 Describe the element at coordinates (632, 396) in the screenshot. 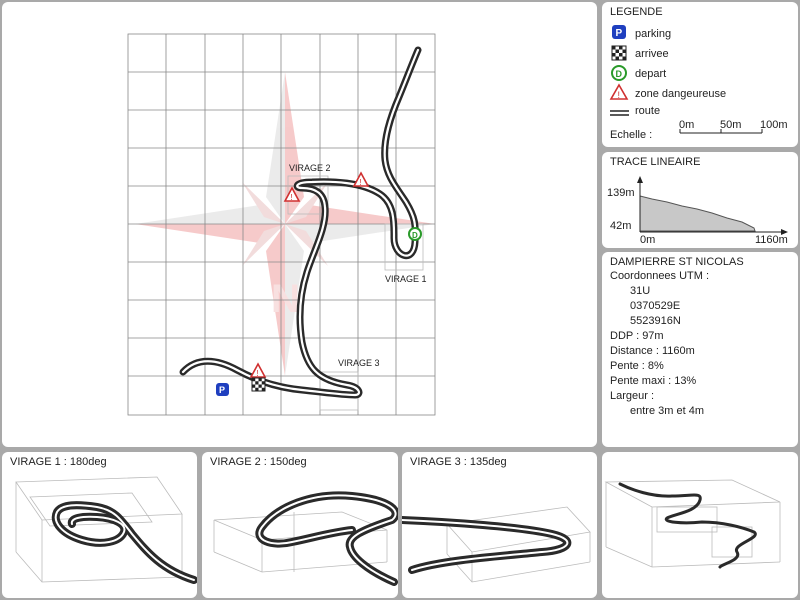

I see `info-line: Largeur :` at that location.